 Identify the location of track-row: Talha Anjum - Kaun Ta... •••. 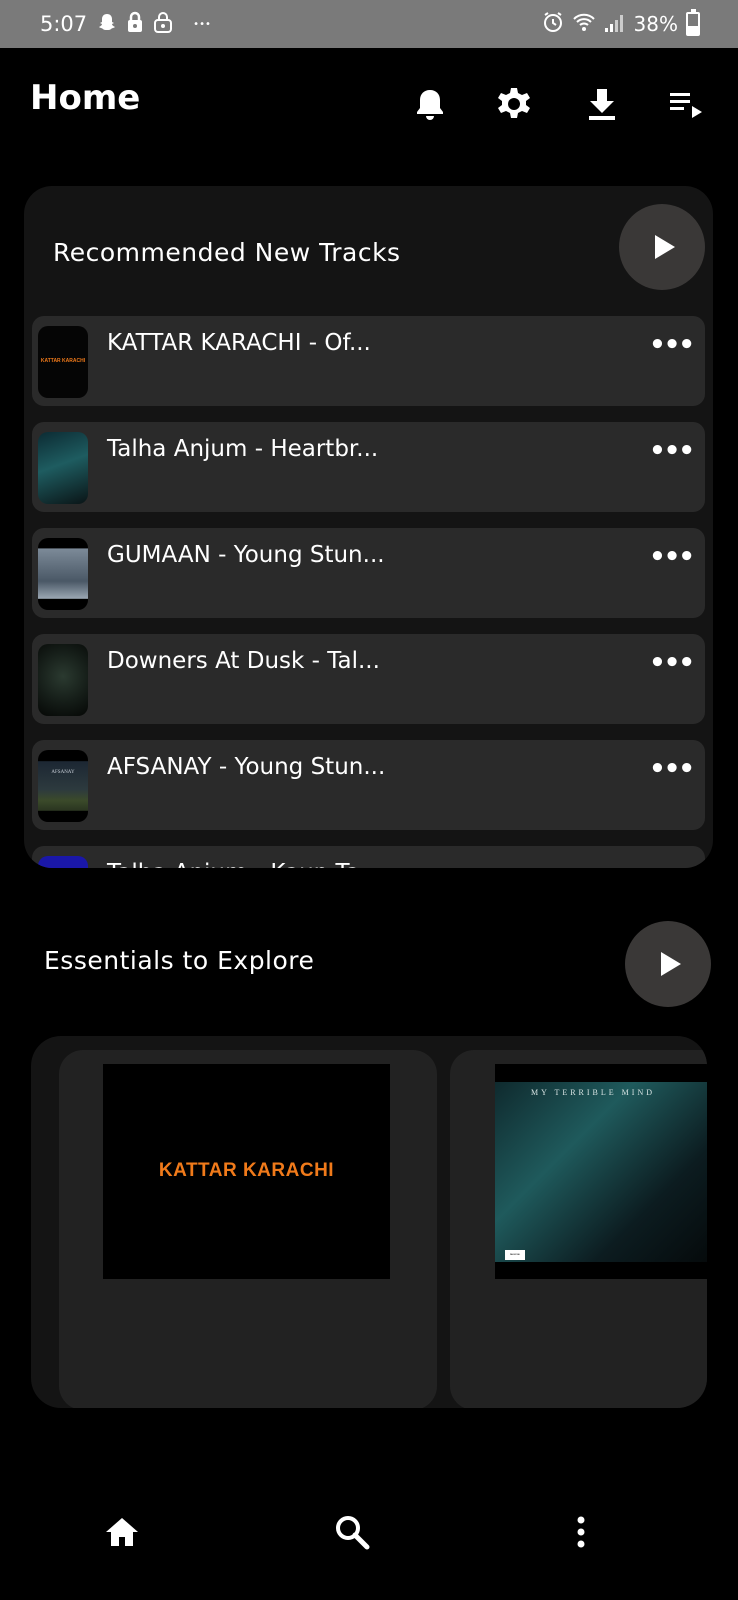
(368, 857).